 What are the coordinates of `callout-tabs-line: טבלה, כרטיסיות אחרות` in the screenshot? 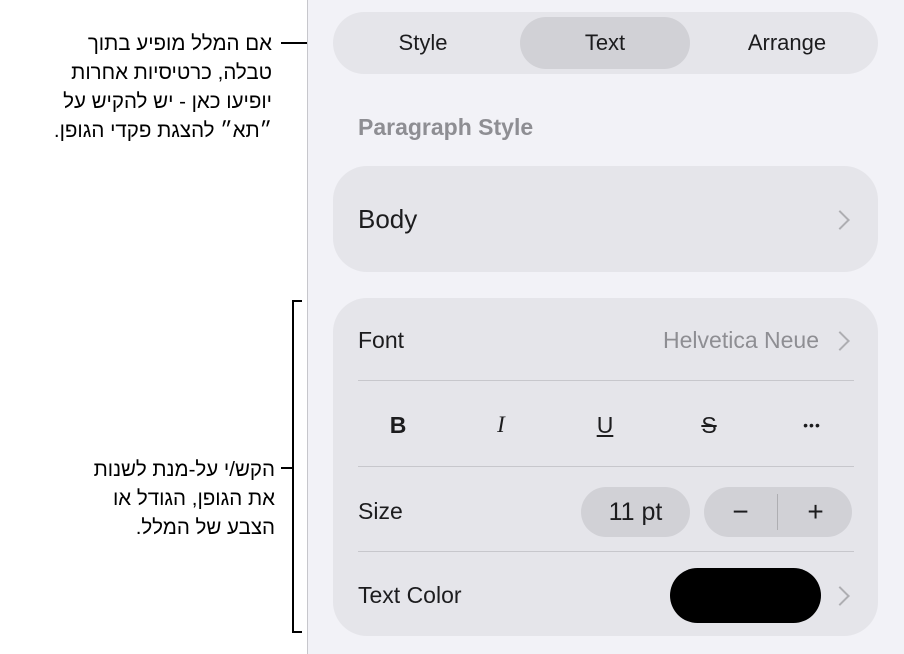 It's located at (171, 72).